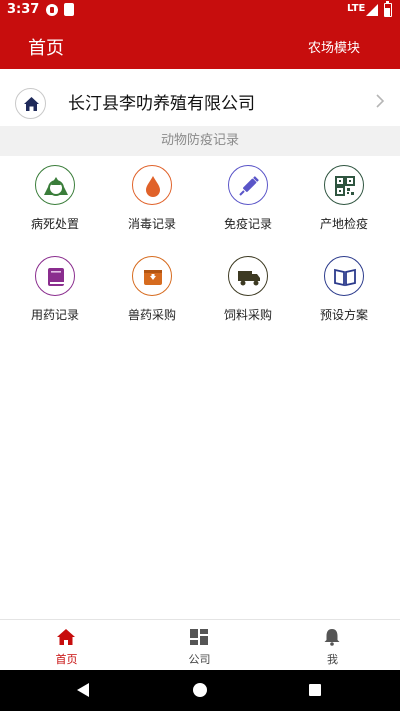 This screenshot has height=711, width=400. Describe the element at coordinates (356, 8) in the screenshot. I see `network-type: LTE` at that location.